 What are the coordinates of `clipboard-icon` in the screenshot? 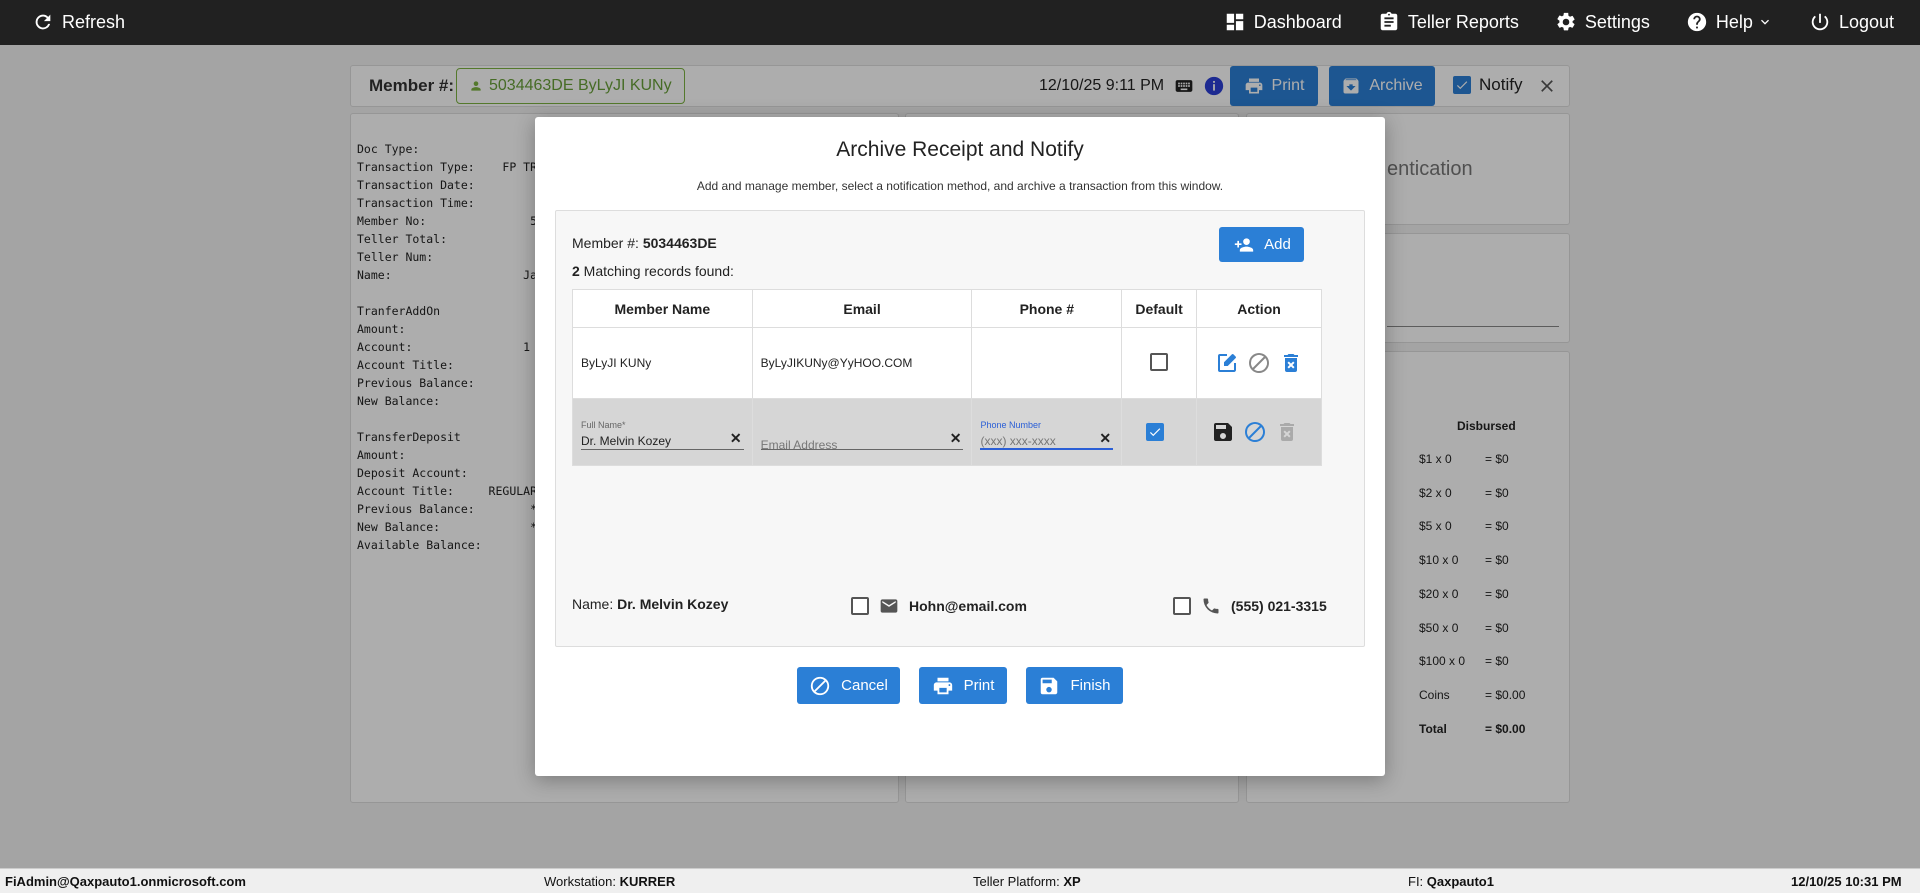 It's located at (1389, 21).